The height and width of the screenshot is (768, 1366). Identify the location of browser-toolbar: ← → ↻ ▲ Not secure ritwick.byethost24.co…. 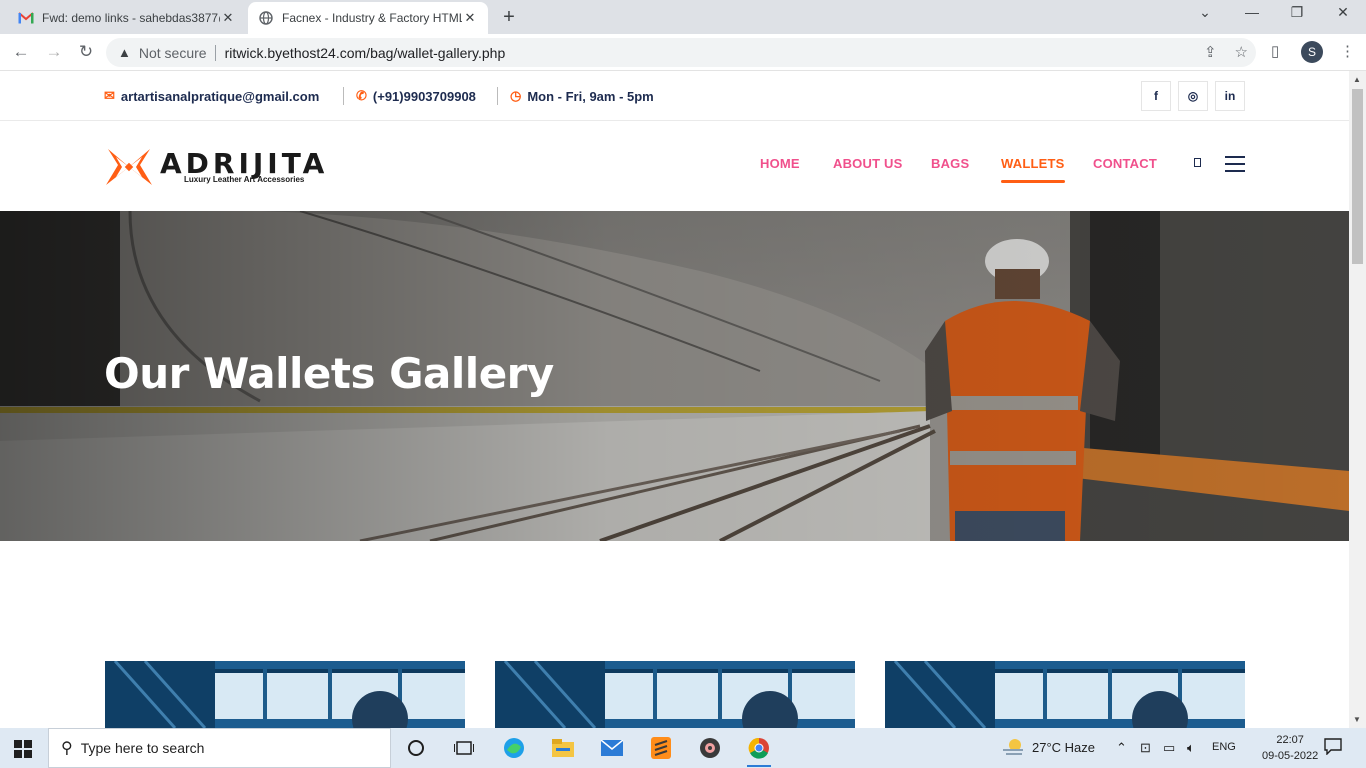
(683, 52).